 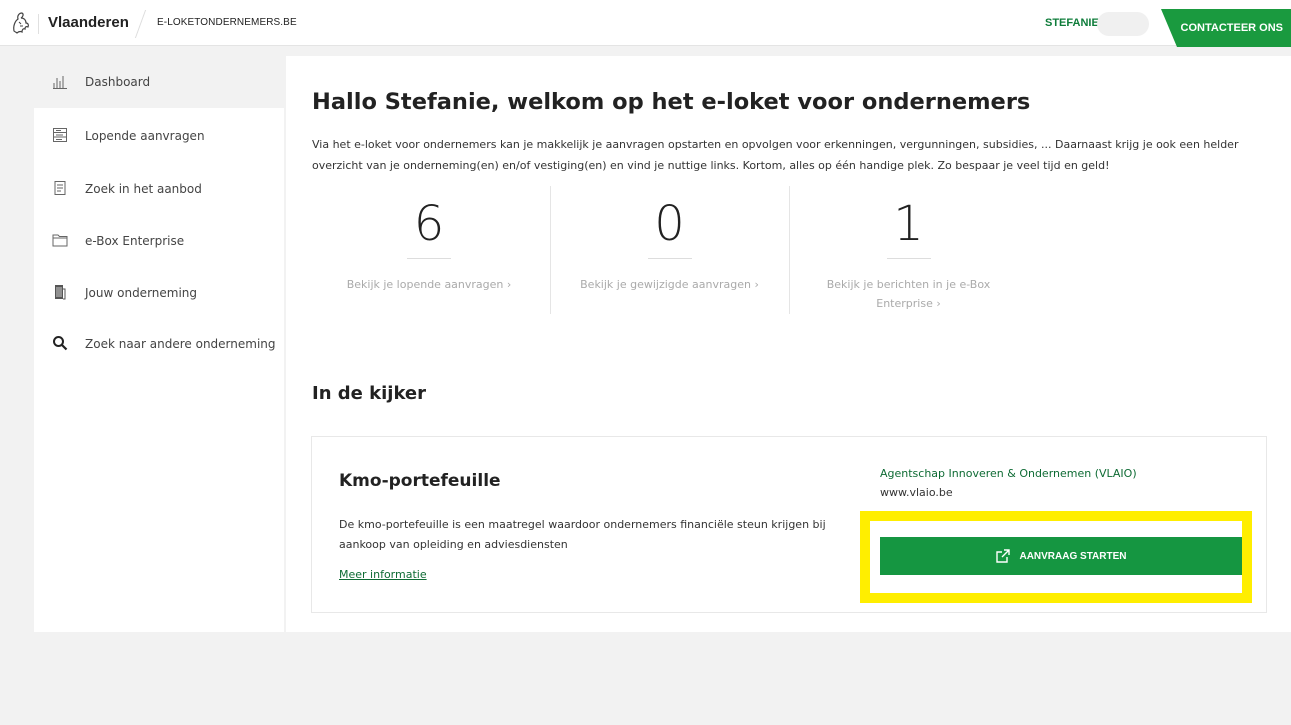 I want to click on sidebar-item-zoek-aanbod: Zoek in het aanbod, so click(x=159, y=189).